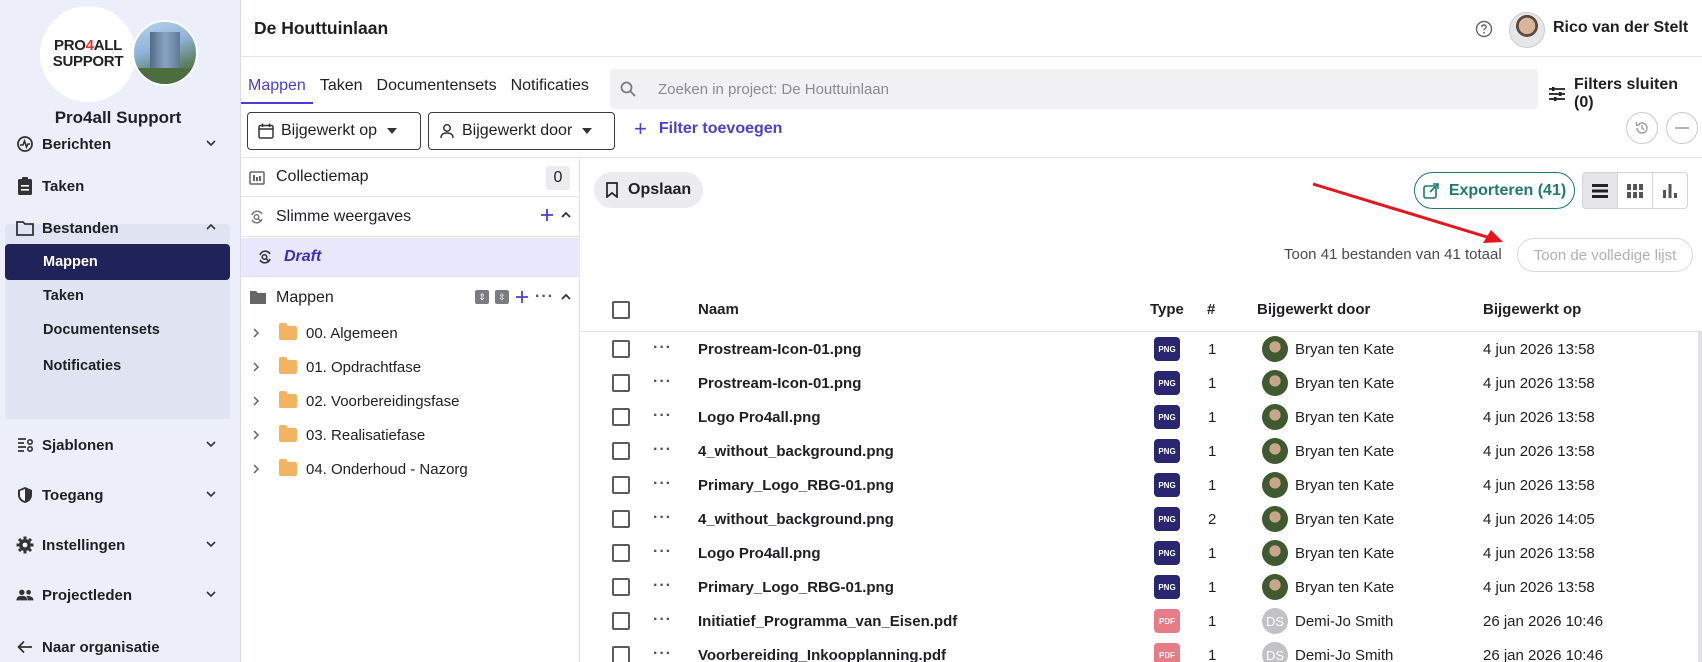  I want to click on nav-berichten: Berichten, so click(118, 144).